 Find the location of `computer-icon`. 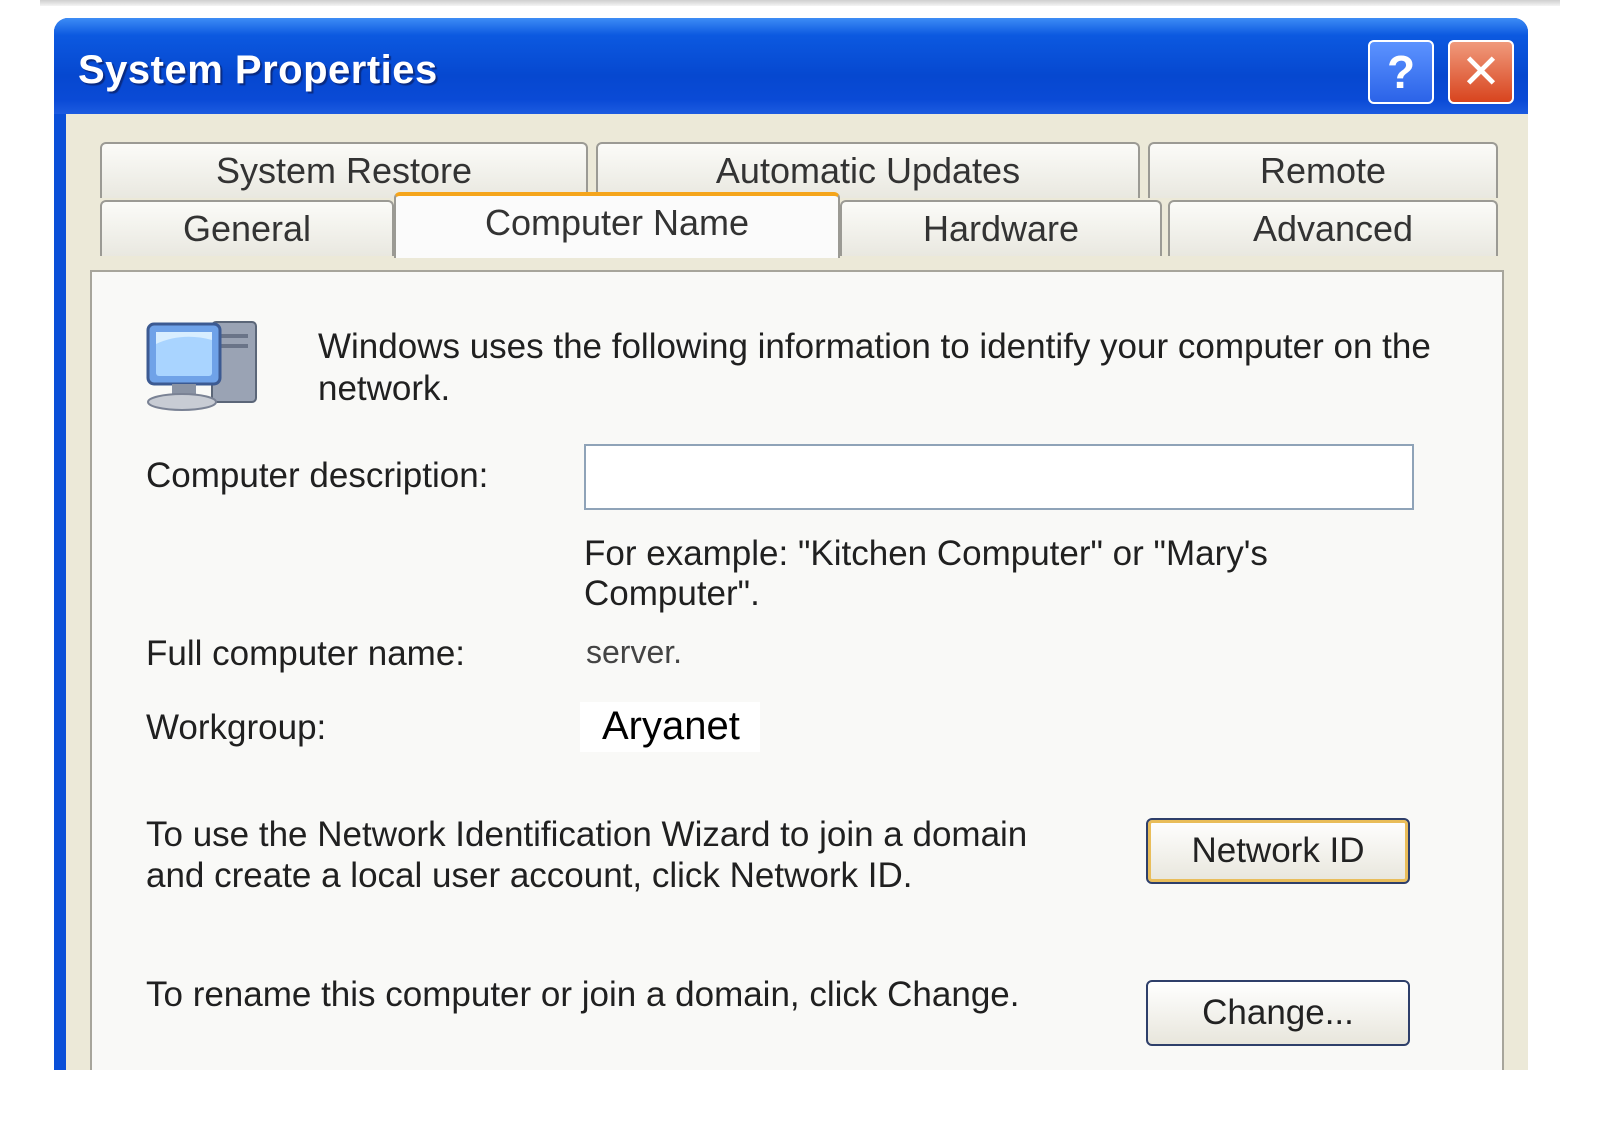

computer-icon is located at coordinates (201, 366).